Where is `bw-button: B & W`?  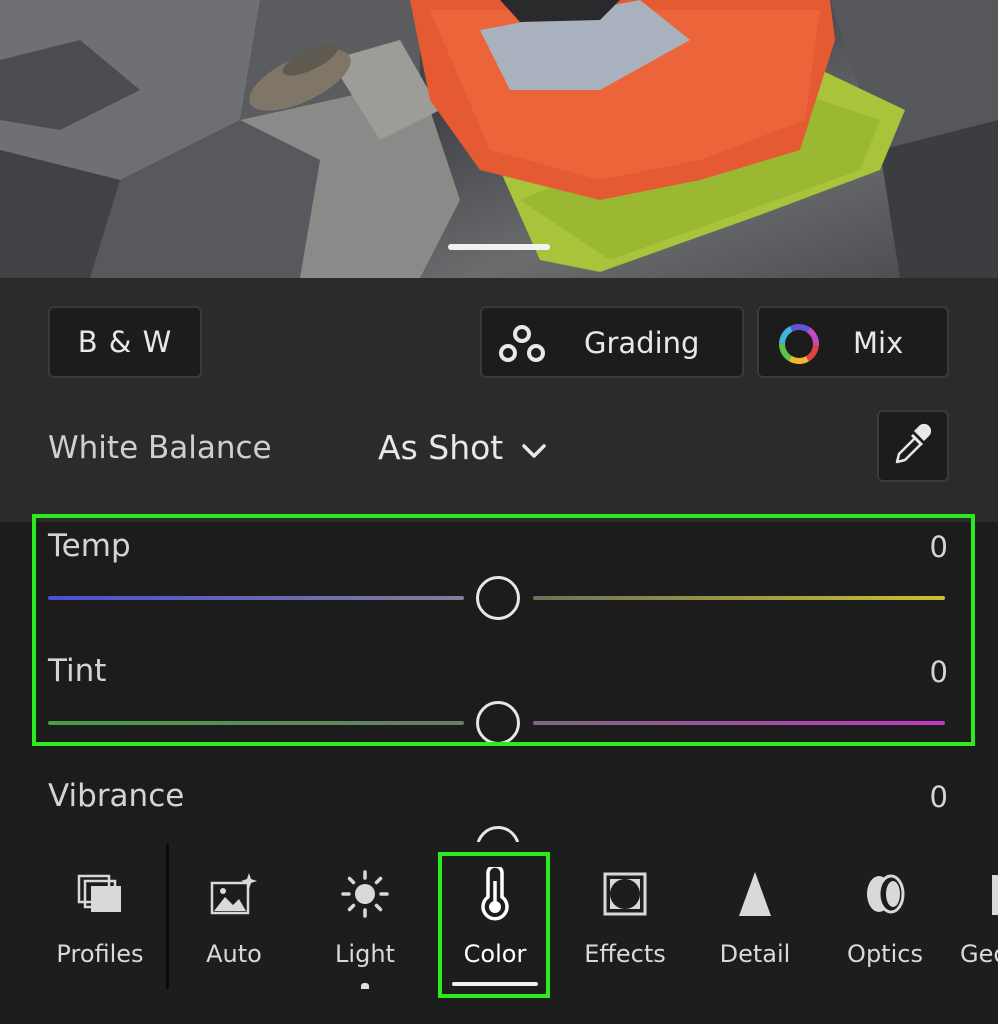 bw-button: B & W is located at coordinates (125, 342).